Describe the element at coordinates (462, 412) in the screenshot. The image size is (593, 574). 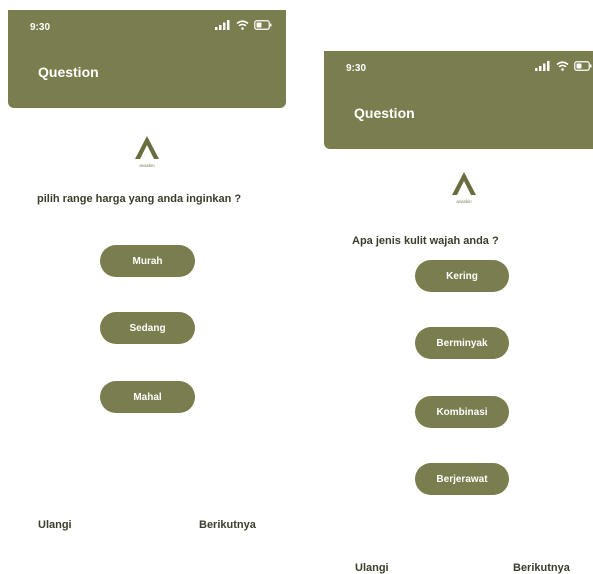
I see `option-kombinasi-button: Kombinasi` at that location.